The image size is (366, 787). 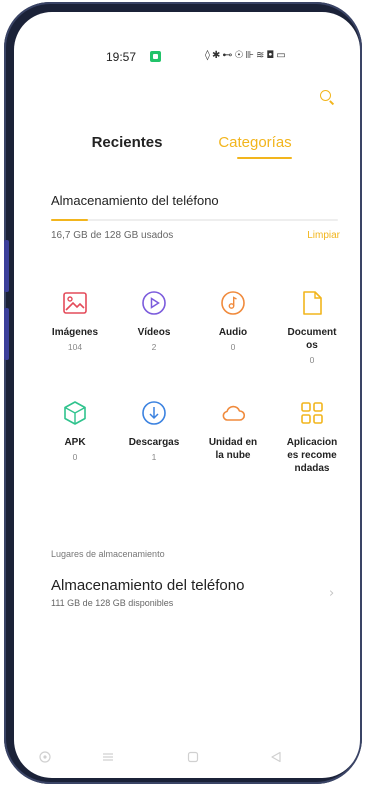 I want to click on download-icon, so click(x=154, y=413).